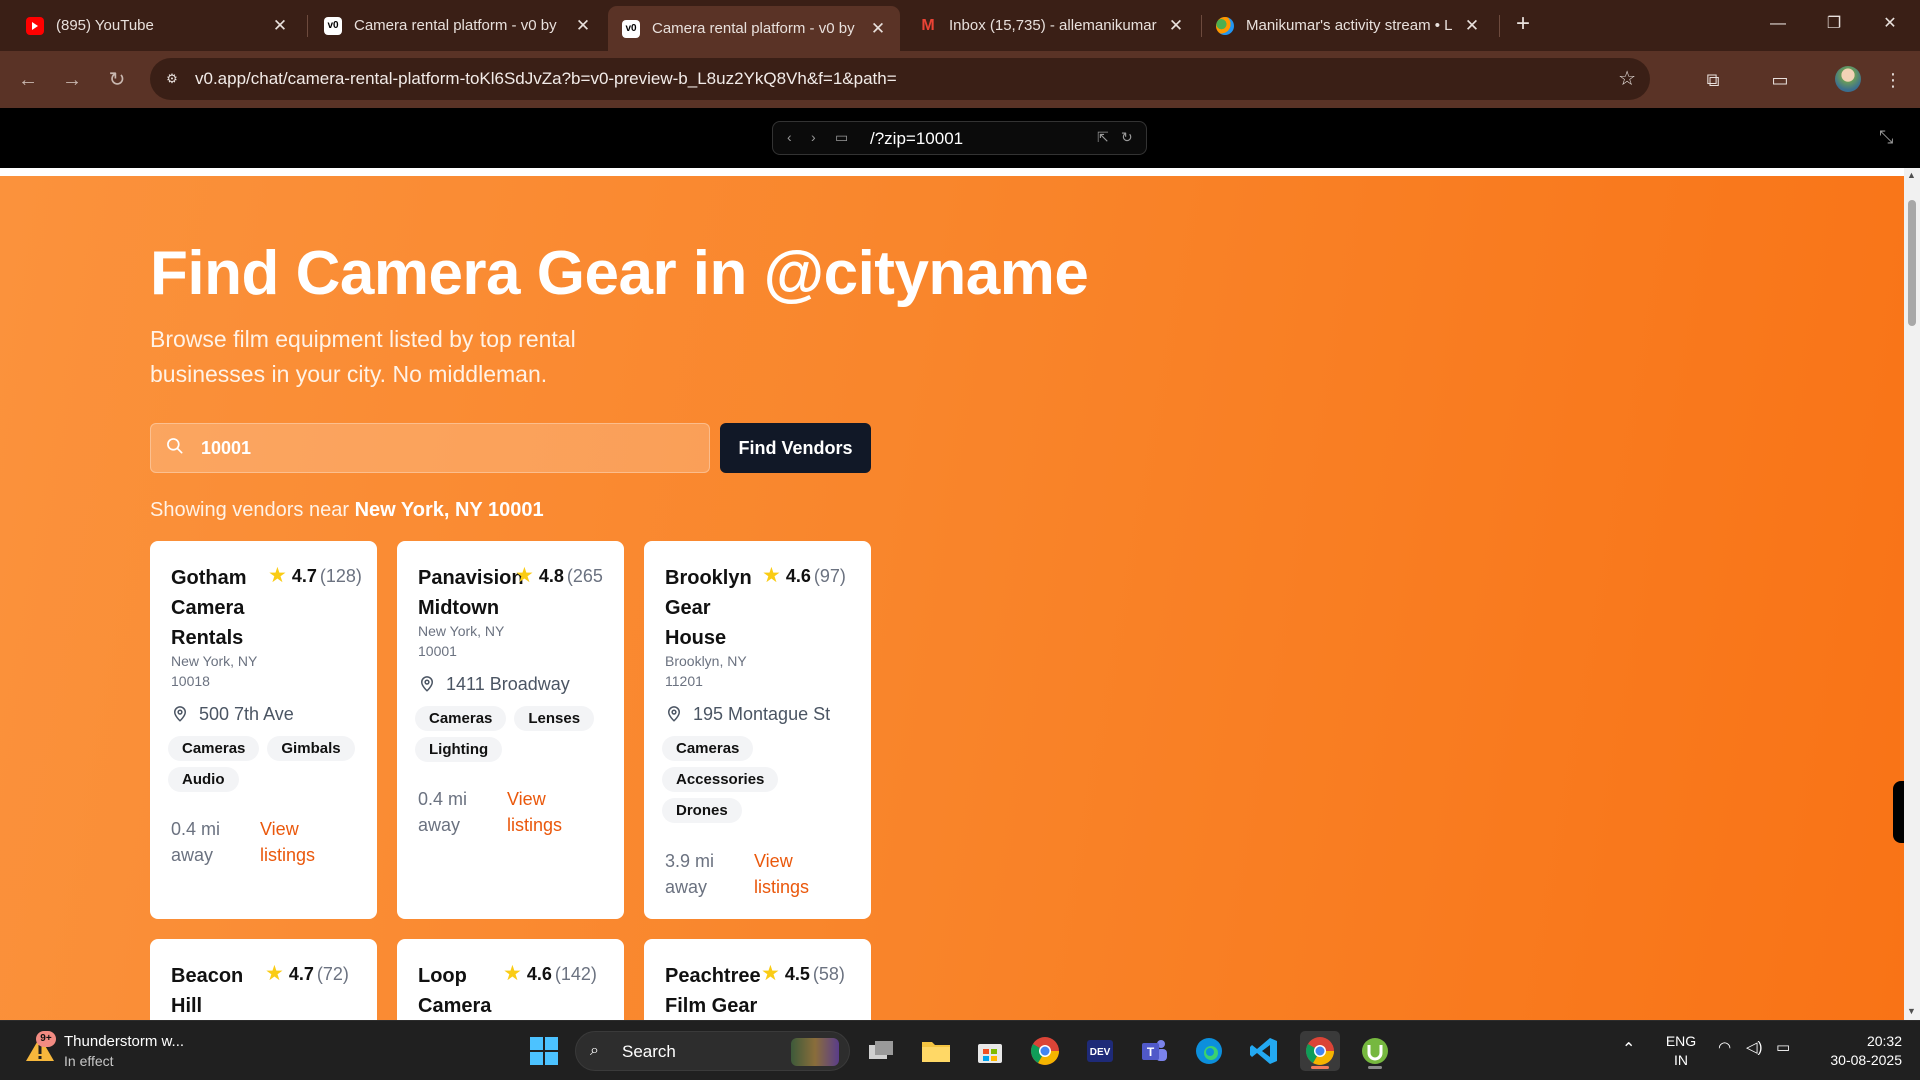 The height and width of the screenshot is (1080, 1920). Describe the element at coordinates (515, 734) in the screenshot. I see `equipment-tags: Cameras Lenses Lighting` at that location.